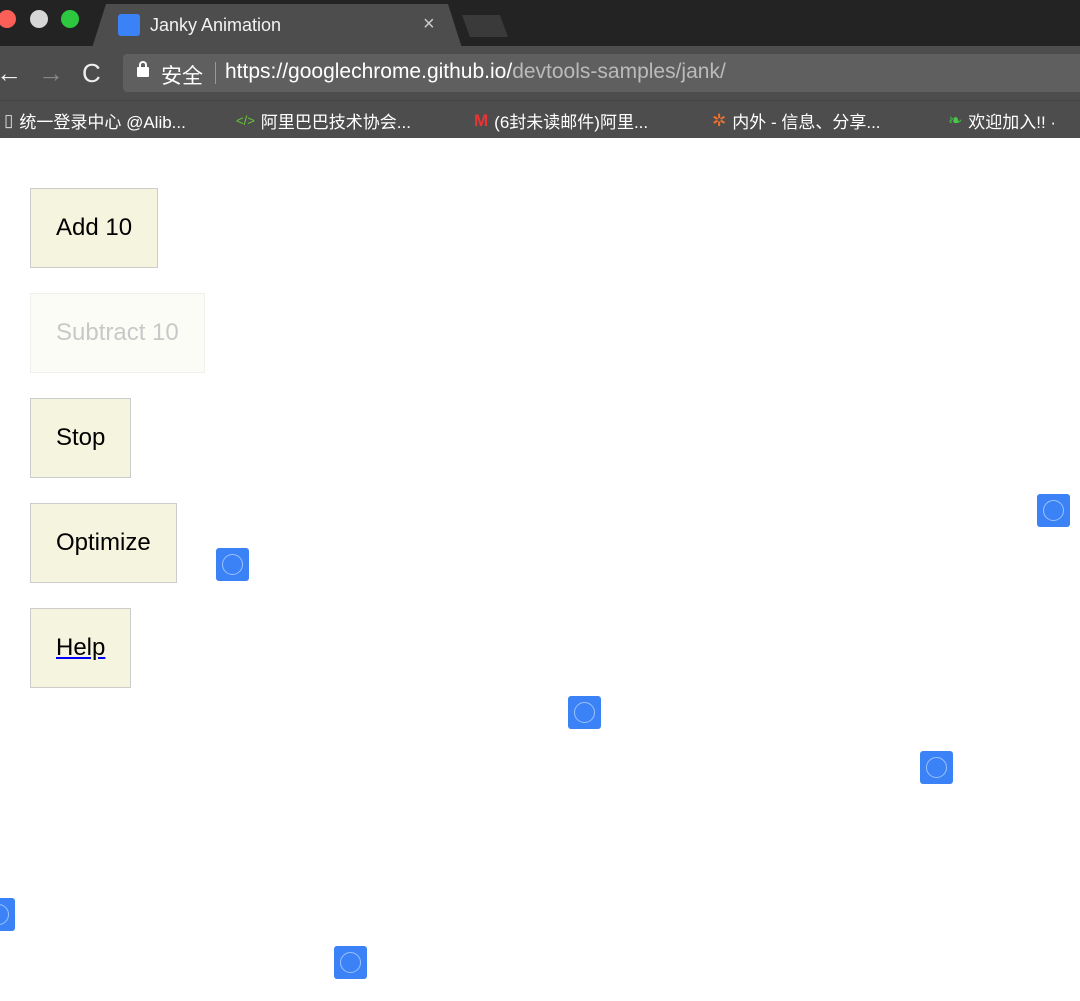 The width and height of the screenshot is (1080, 1001). I want to click on stop-button: Stop, so click(81, 438).